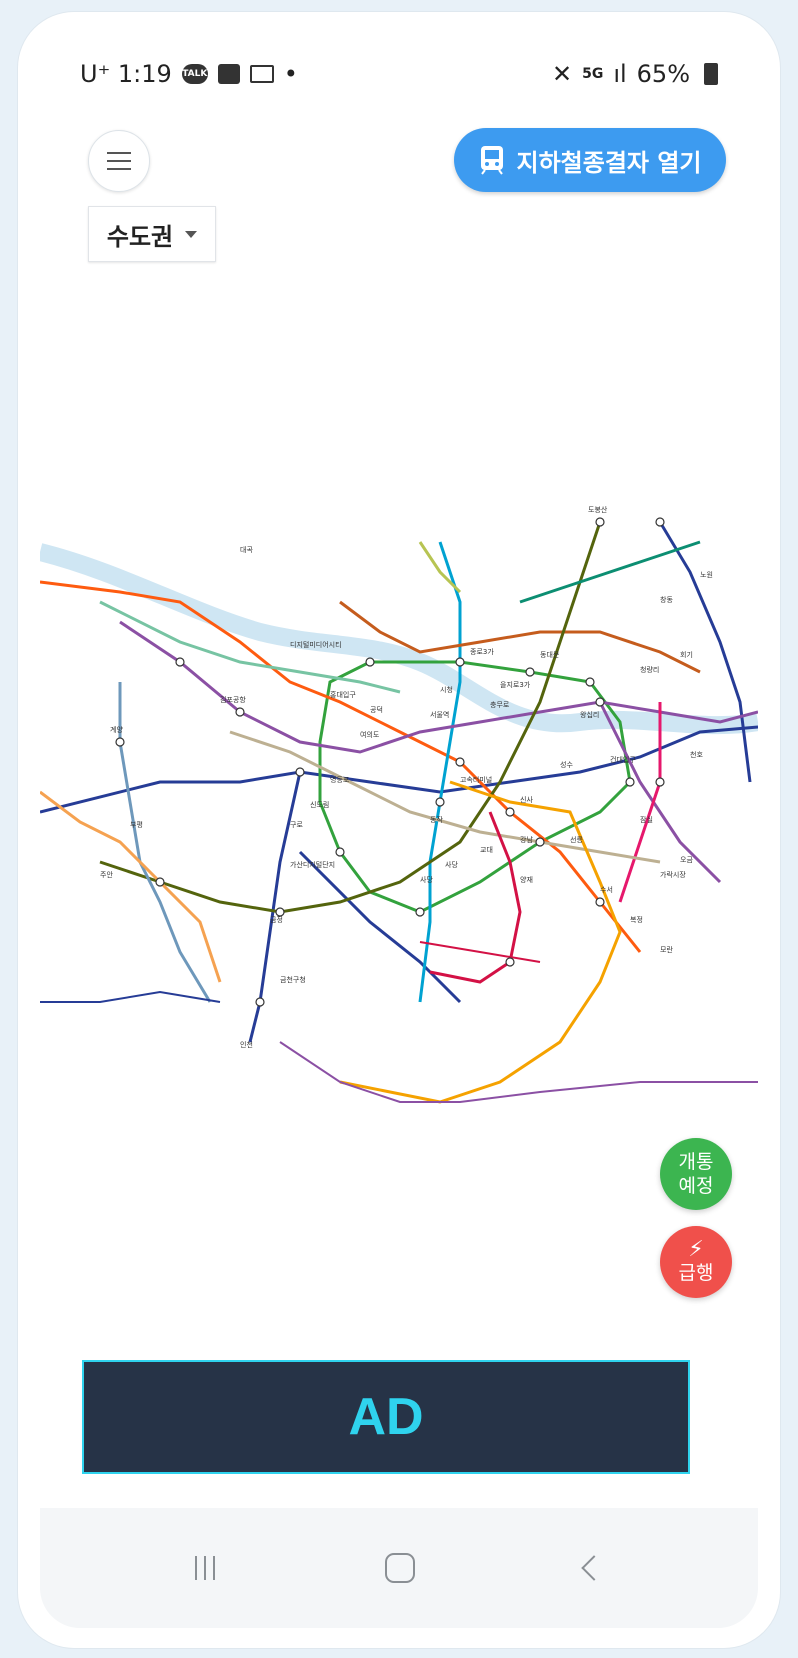 This screenshot has width=798, height=1658. What do you see at coordinates (623, 759) in the screenshot?
I see `map-label: 건대입구` at bounding box center [623, 759].